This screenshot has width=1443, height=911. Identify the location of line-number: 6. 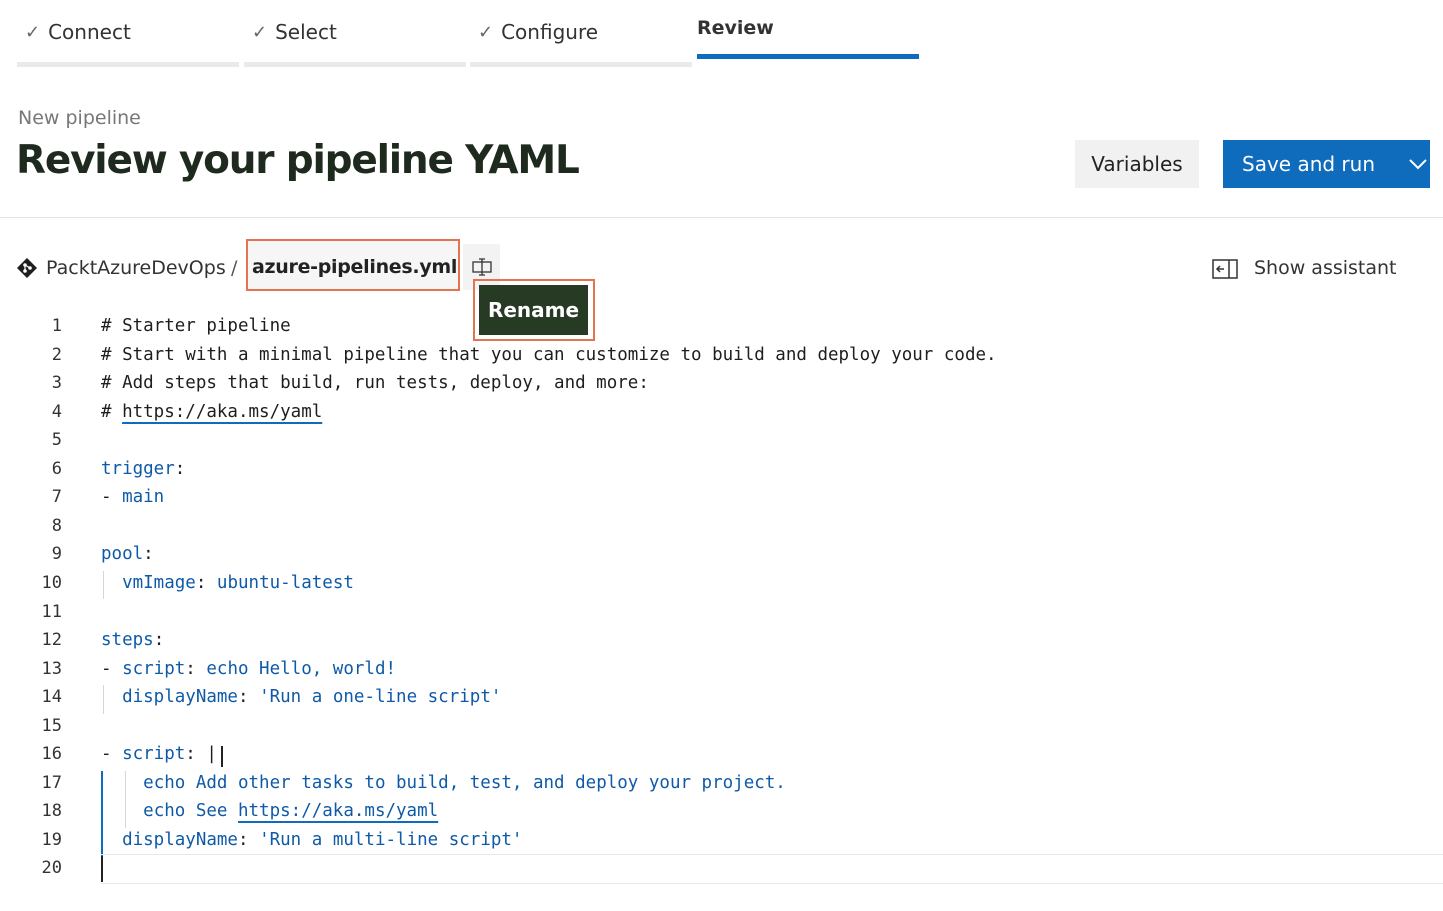
(56, 468).